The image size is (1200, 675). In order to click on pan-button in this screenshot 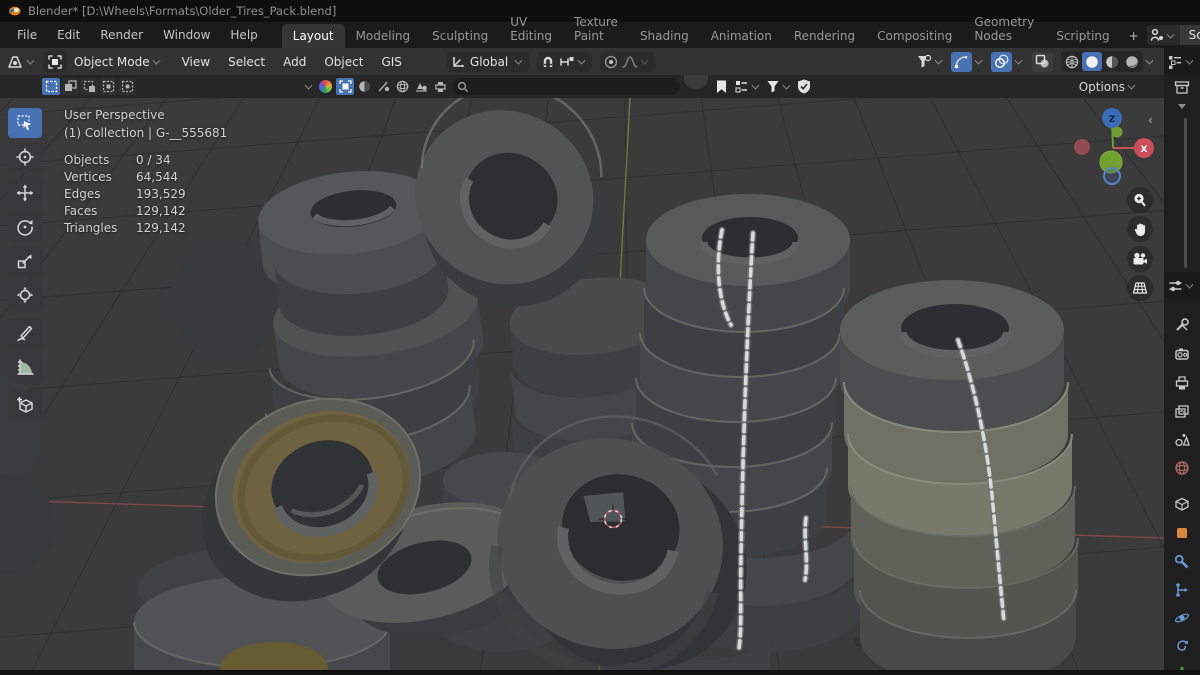, I will do `click(1140, 229)`.